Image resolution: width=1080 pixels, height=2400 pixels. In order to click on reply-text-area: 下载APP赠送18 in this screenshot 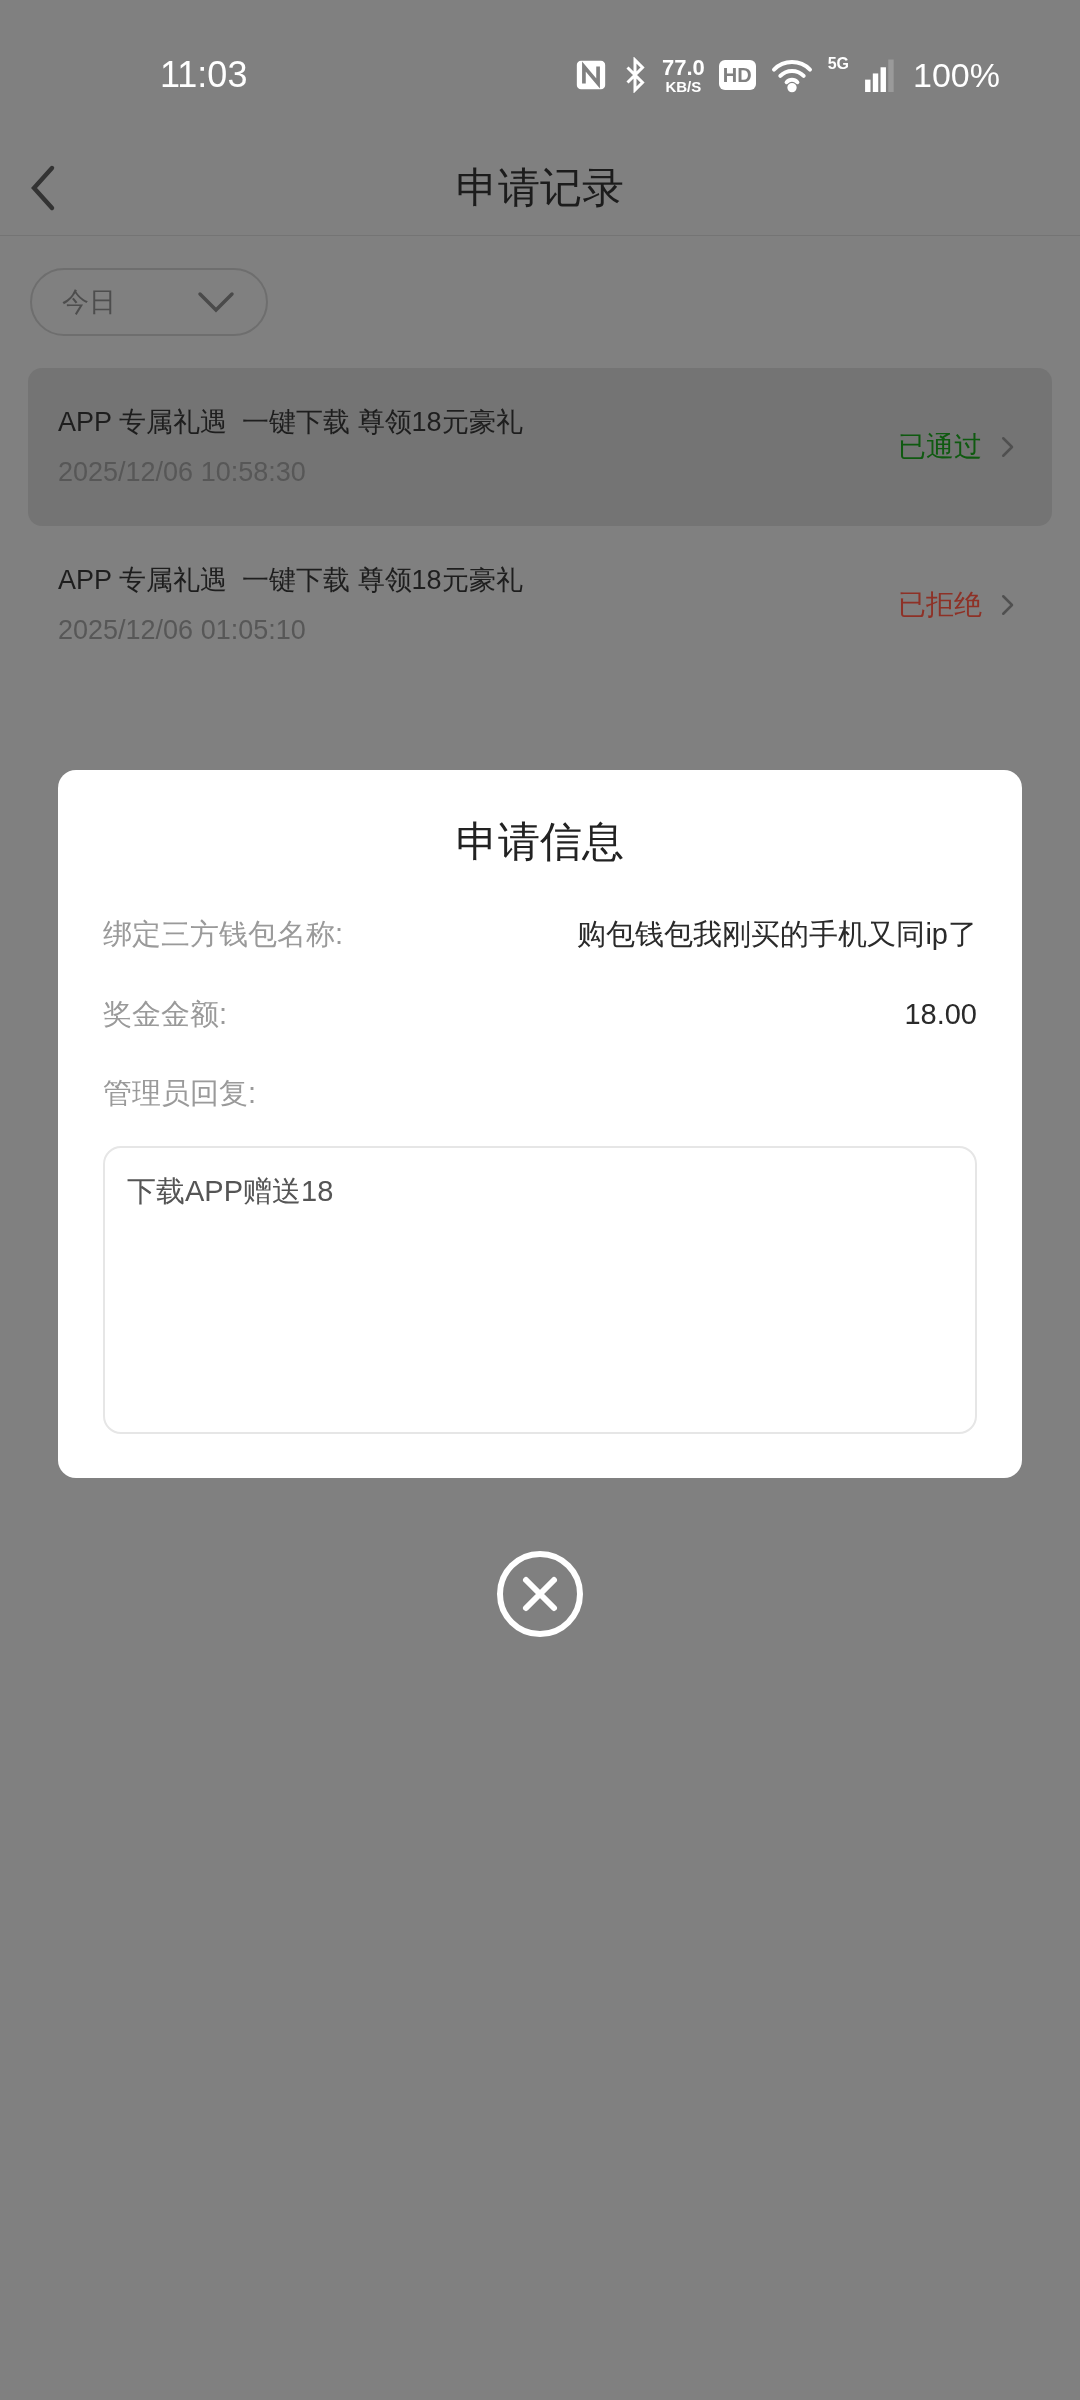, I will do `click(540, 1289)`.